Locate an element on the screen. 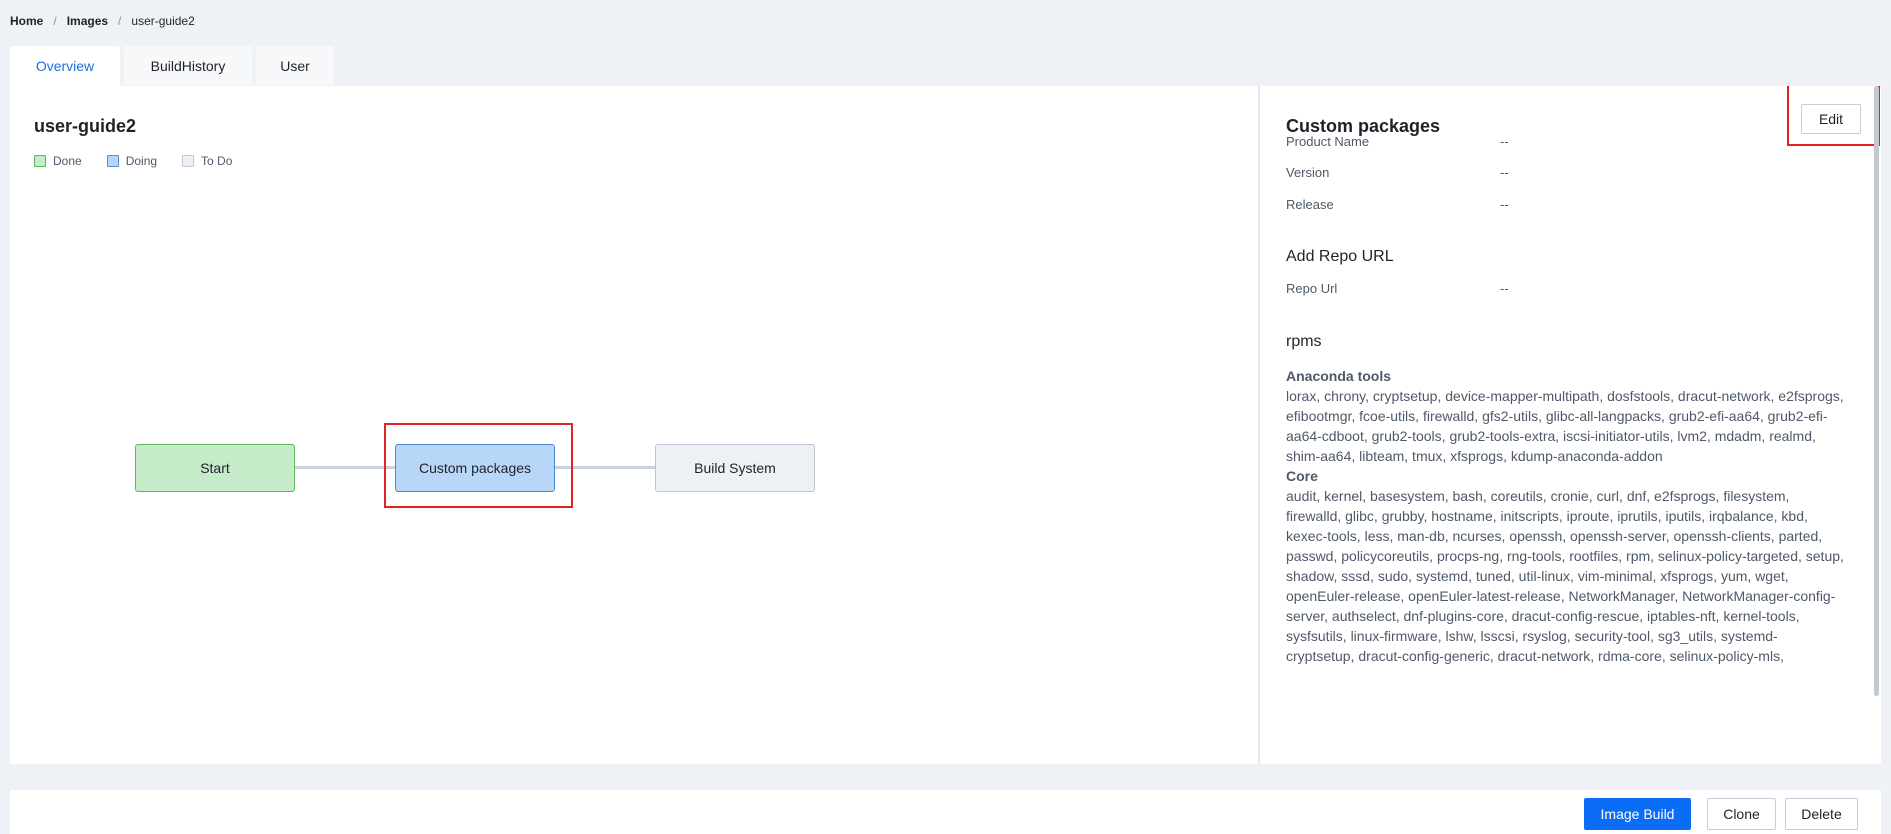 This screenshot has height=834, width=1891. field-label-product-name: Product Name is located at coordinates (1328, 141).